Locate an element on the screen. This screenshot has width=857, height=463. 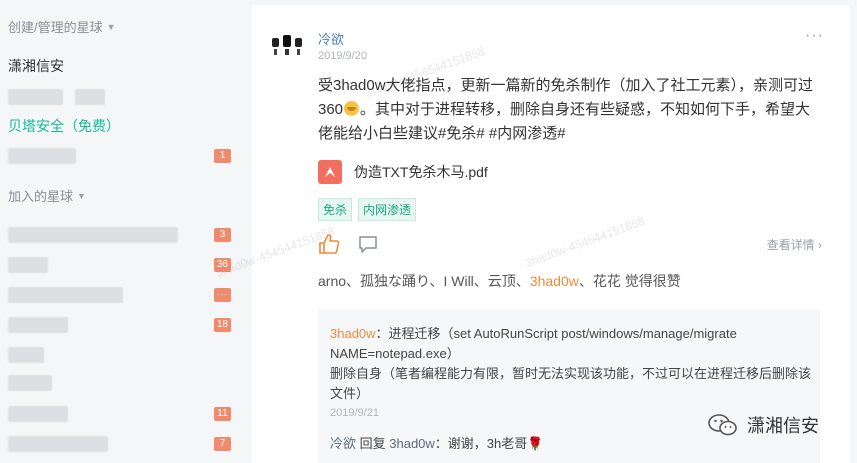
view-details-label: 查看详情 is located at coordinates (790, 245).